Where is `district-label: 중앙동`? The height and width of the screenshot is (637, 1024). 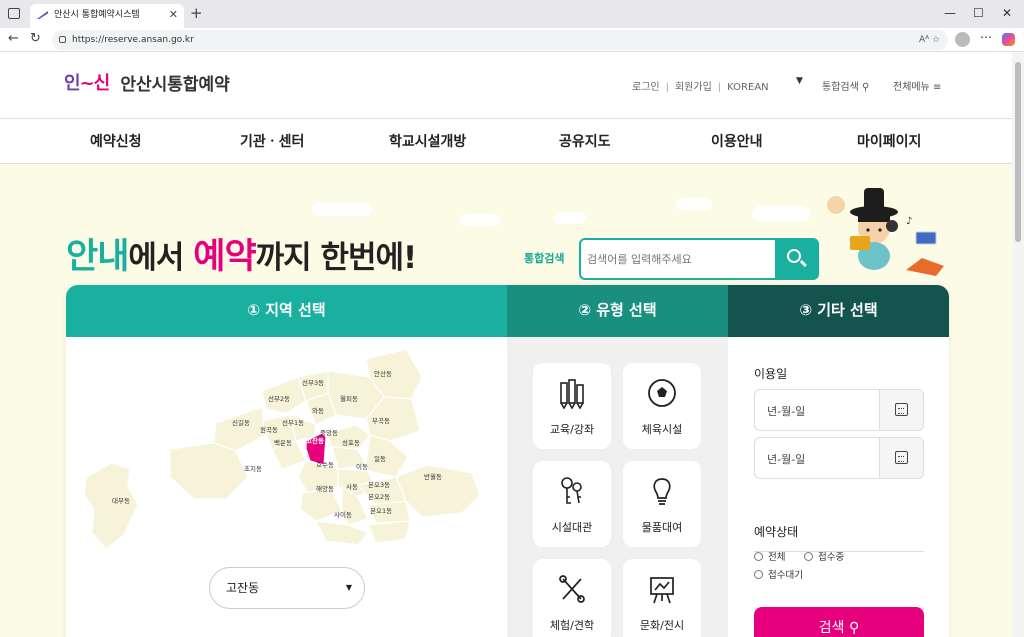 district-label: 중앙동 is located at coordinates (329, 432).